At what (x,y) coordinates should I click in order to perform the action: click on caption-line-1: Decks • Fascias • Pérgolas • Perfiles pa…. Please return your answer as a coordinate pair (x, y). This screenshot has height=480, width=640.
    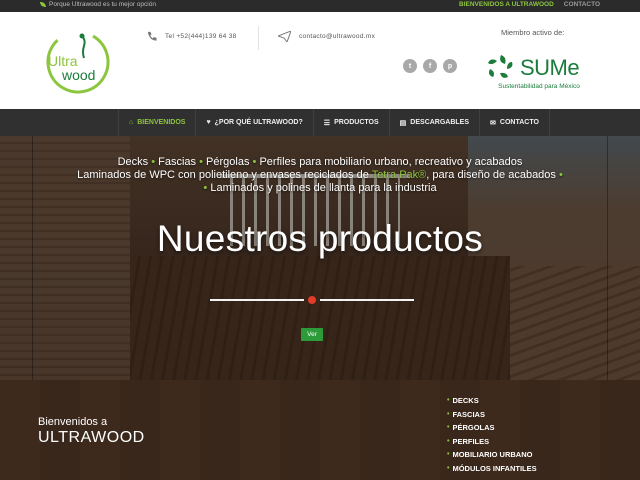
    Looking at the image, I should click on (320, 162).